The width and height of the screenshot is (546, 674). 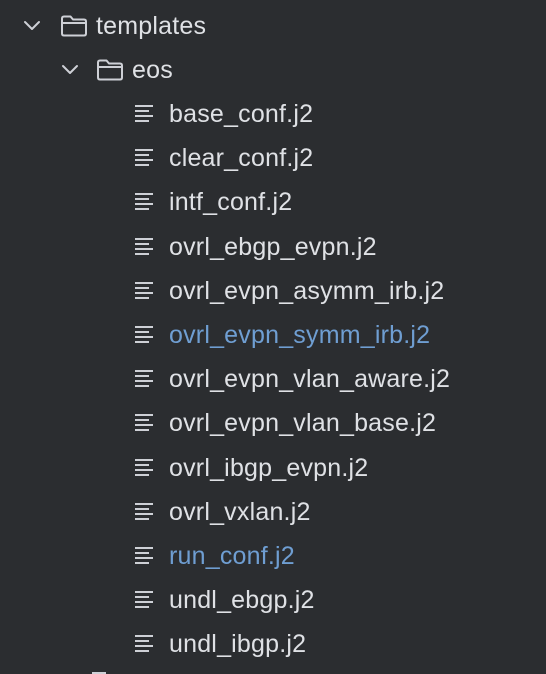 I want to click on tree-node-eos: eos, so click(x=273, y=70).